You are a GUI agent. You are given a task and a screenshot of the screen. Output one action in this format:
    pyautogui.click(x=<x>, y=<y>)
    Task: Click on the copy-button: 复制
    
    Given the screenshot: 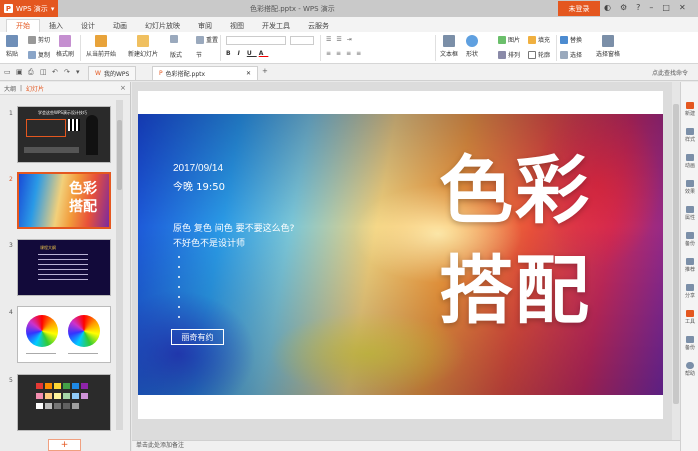 What is the action you would take?
    pyautogui.click(x=39, y=54)
    